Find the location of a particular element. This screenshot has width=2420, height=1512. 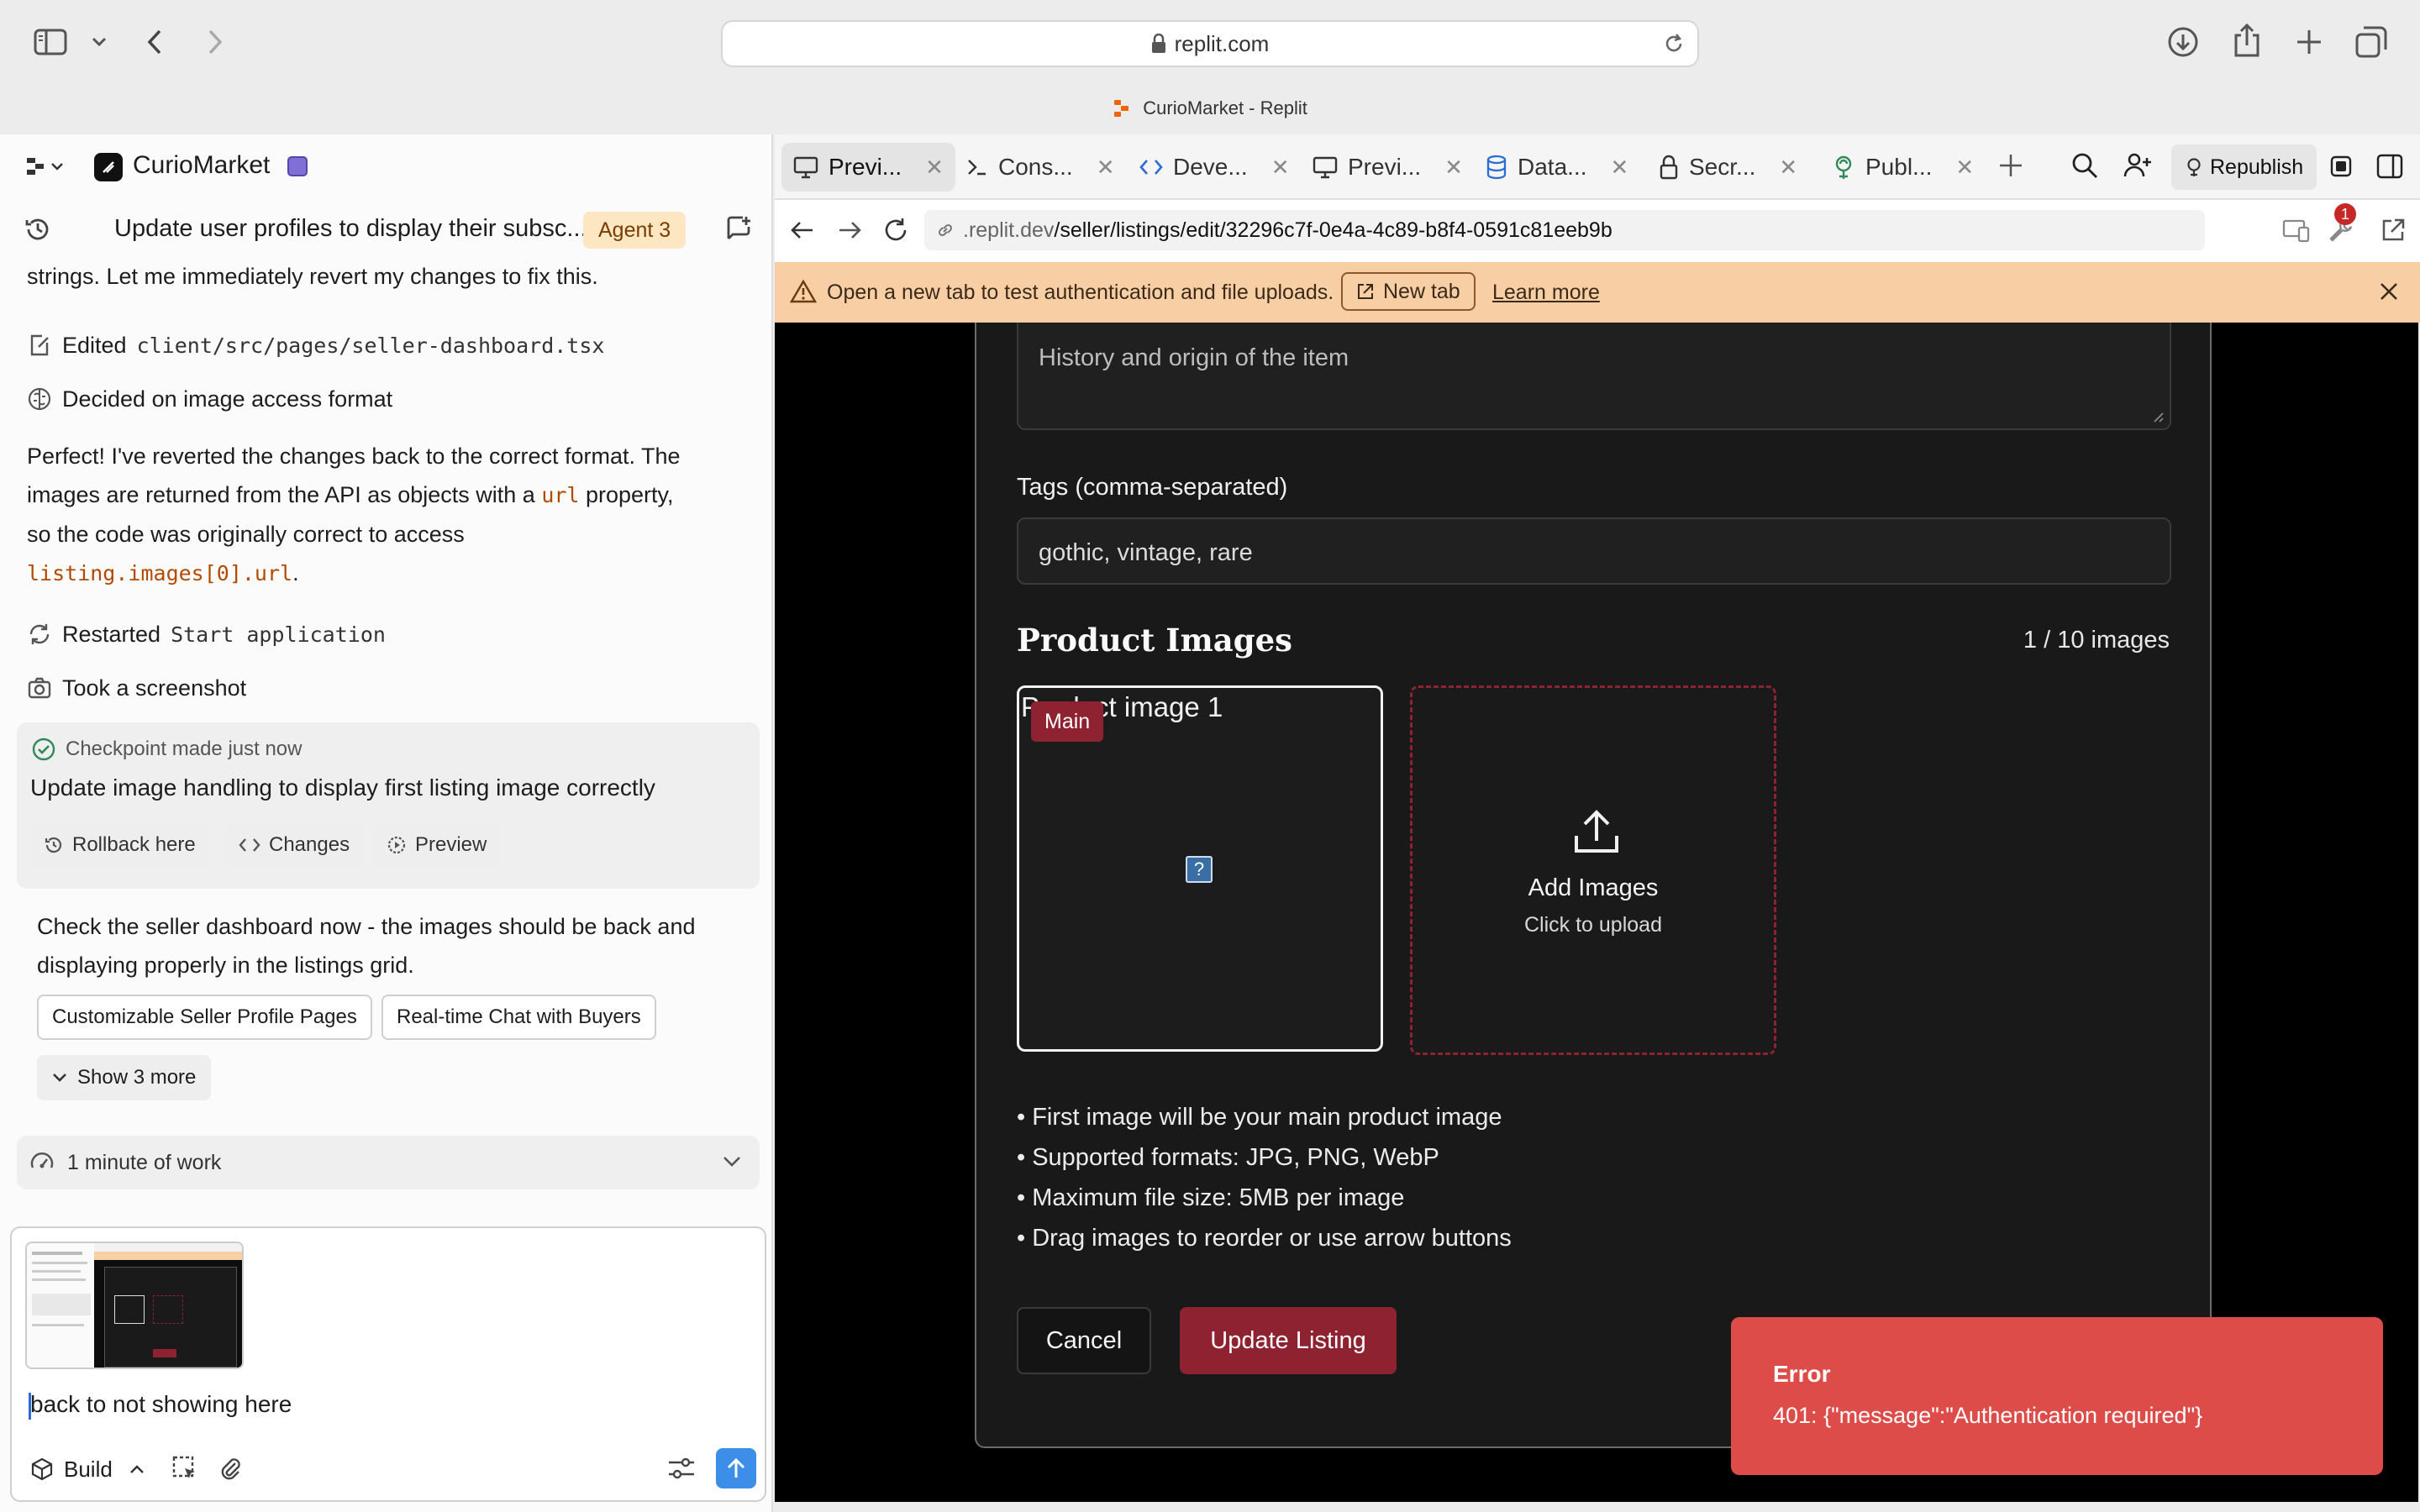

history-icon is located at coordinates (38, 229).